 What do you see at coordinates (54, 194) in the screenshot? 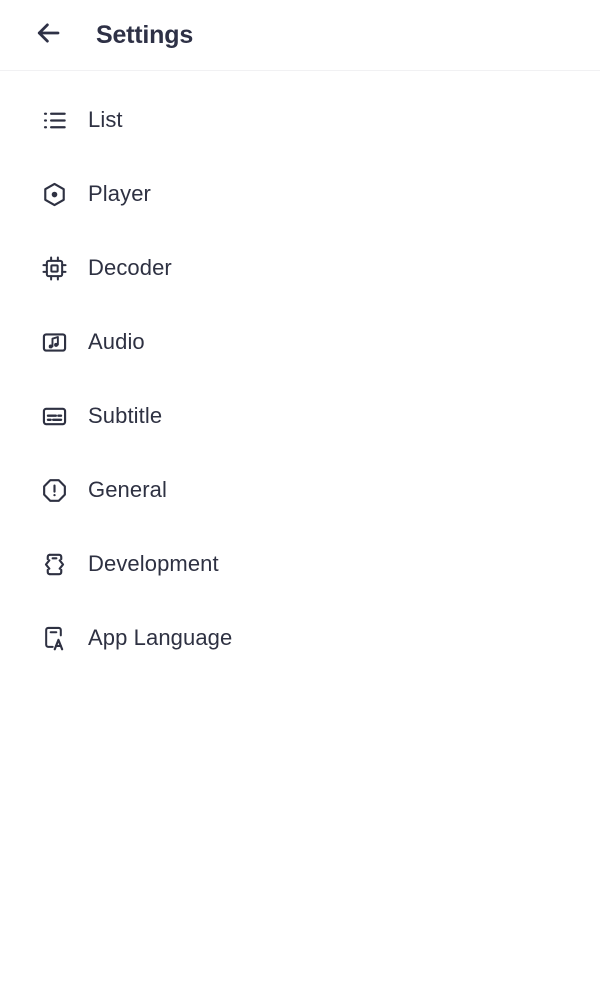
I see `player-hexagon-icon` at bounding box center [54, 194].